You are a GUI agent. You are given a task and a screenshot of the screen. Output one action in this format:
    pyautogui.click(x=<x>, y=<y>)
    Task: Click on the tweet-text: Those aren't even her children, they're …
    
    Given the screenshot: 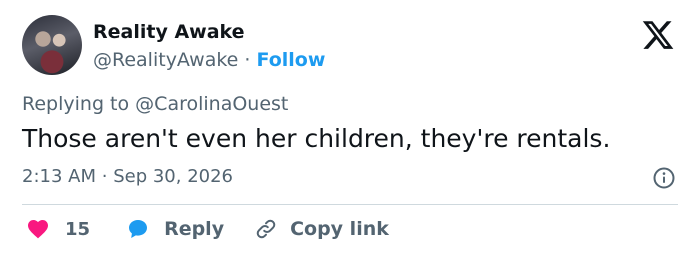 What is the action you would take?
    pyautogui.click(x=316, y=138)
    